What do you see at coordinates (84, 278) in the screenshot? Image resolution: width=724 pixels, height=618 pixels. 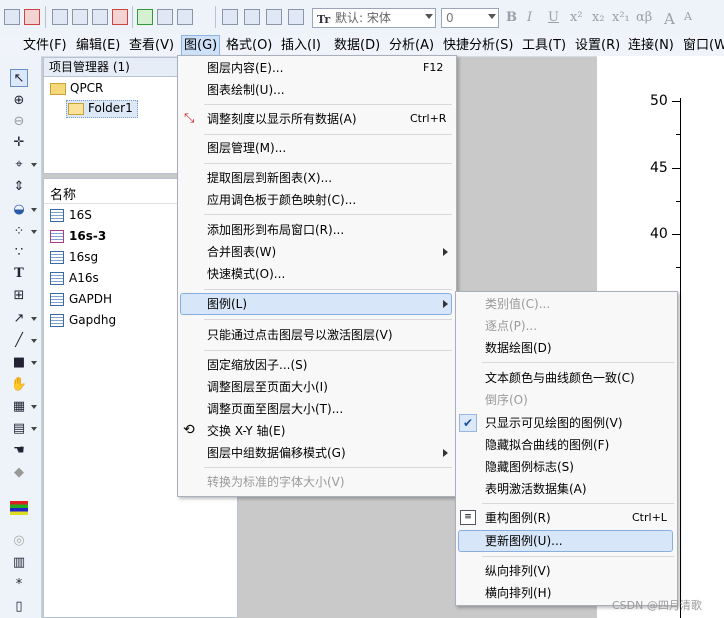 I see `list-item: A16s` at bounding box center [84, 278].